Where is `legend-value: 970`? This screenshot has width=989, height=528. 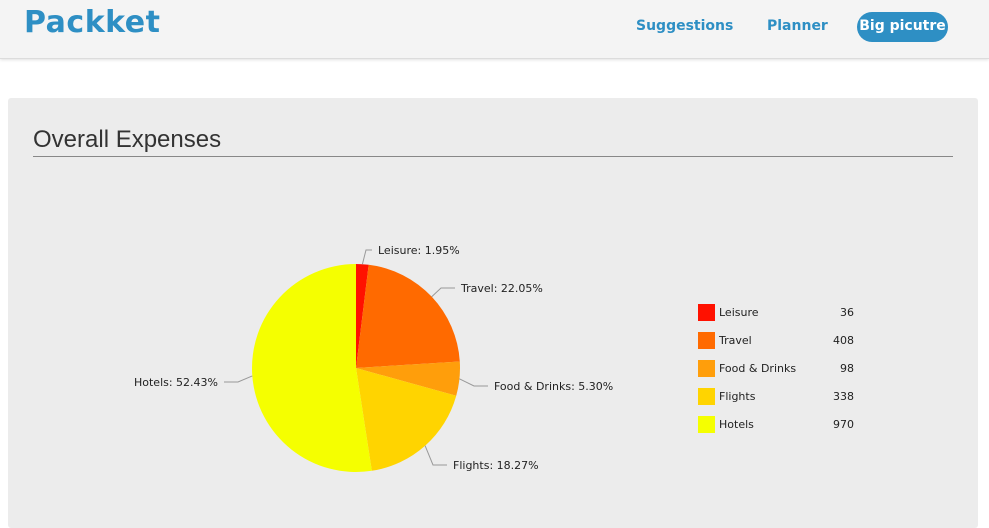
legend-value: 970 is located at coordinates (843, 424).